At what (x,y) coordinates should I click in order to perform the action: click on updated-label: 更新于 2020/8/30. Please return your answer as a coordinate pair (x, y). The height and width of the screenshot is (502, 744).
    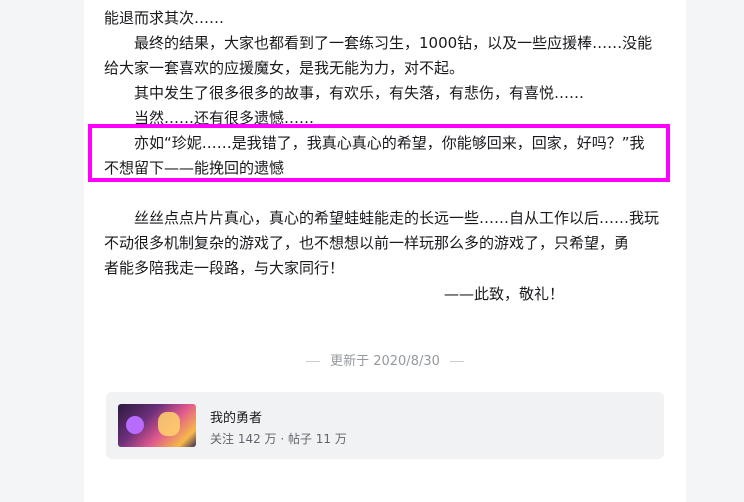
    Looking at the image, I should click on (385, 361).